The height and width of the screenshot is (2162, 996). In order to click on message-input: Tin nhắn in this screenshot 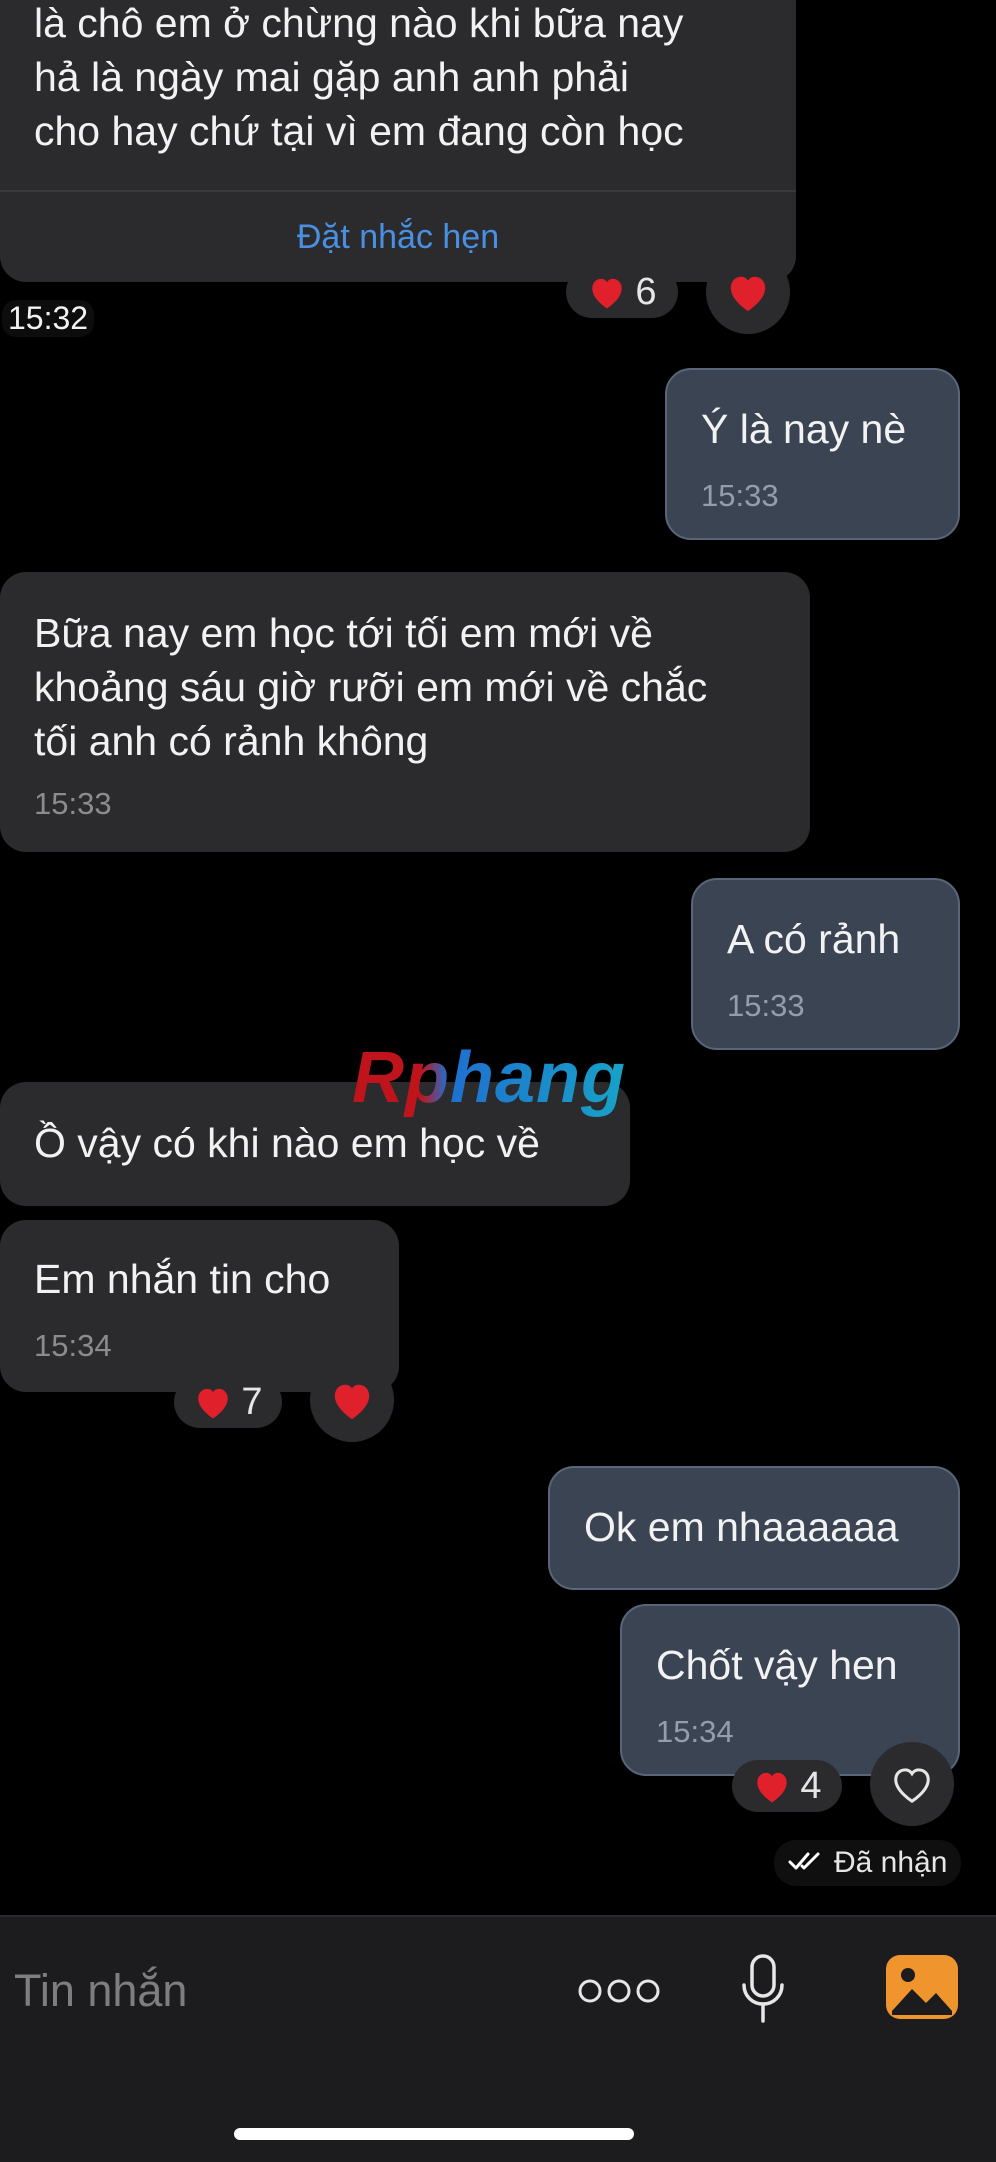, I will do `click(100, 1991)`.